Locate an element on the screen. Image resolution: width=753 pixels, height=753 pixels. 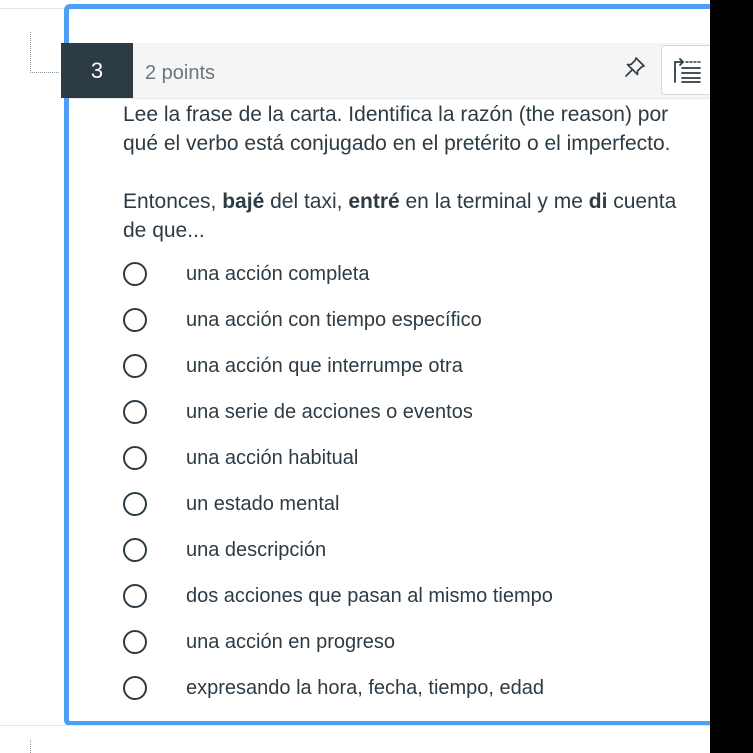
verb-entré: entré is located at coordinates (374, 201).